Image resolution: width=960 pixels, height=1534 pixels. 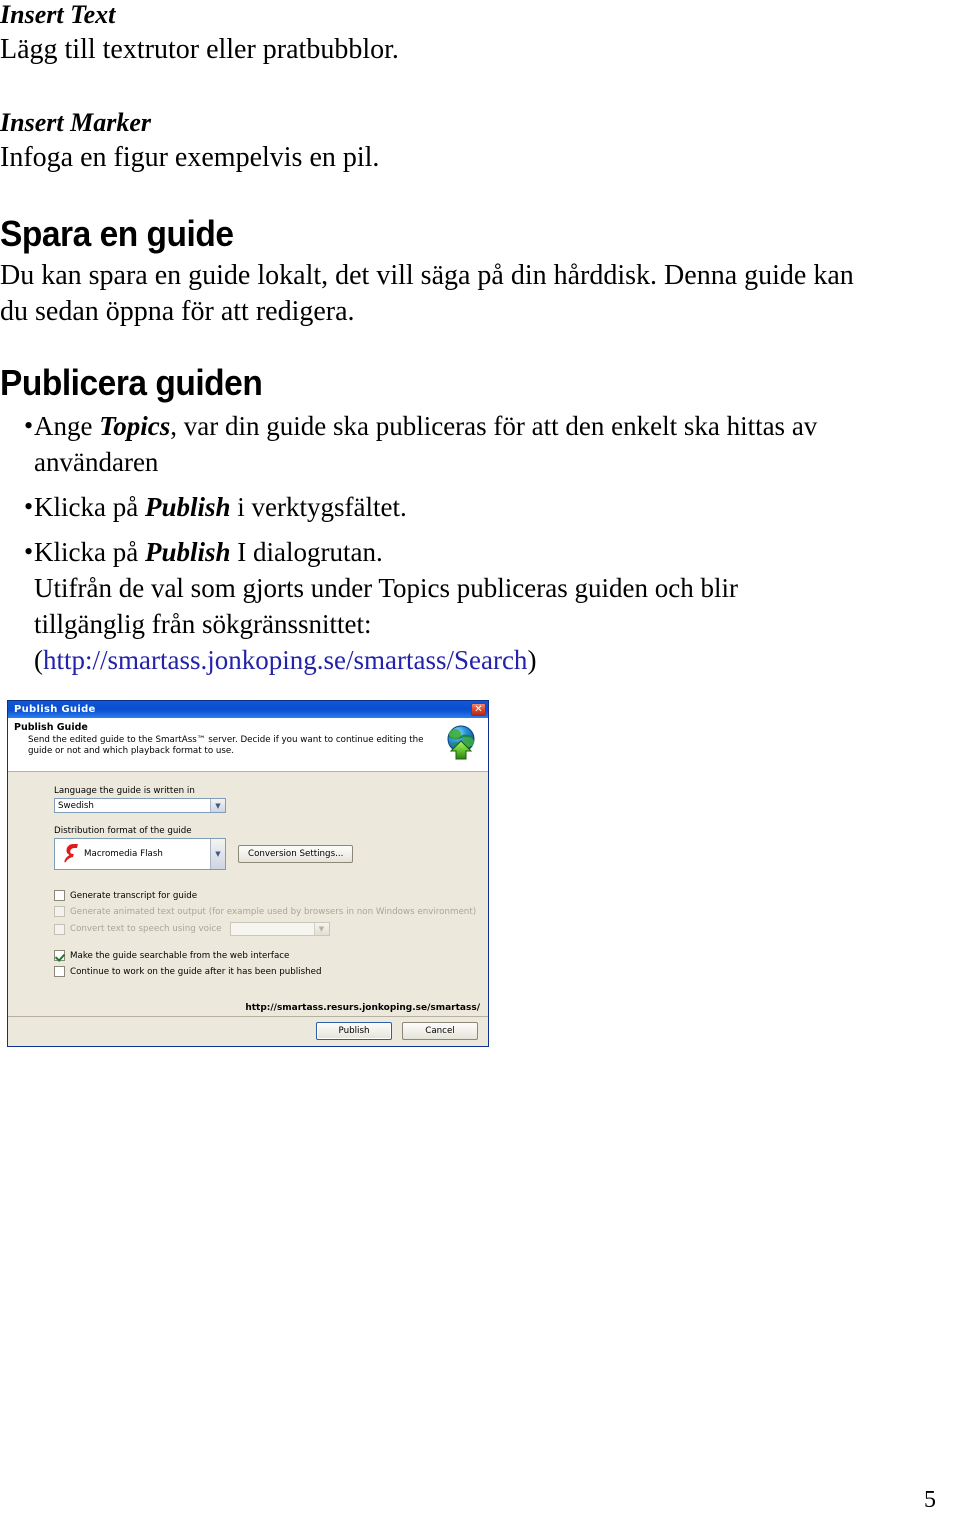 What do you see at coordinates (457, 552) in the screenshot?
I see `list-item-line: Klicka på Publish I dialogrutan.` at bounding box center [457, 552].